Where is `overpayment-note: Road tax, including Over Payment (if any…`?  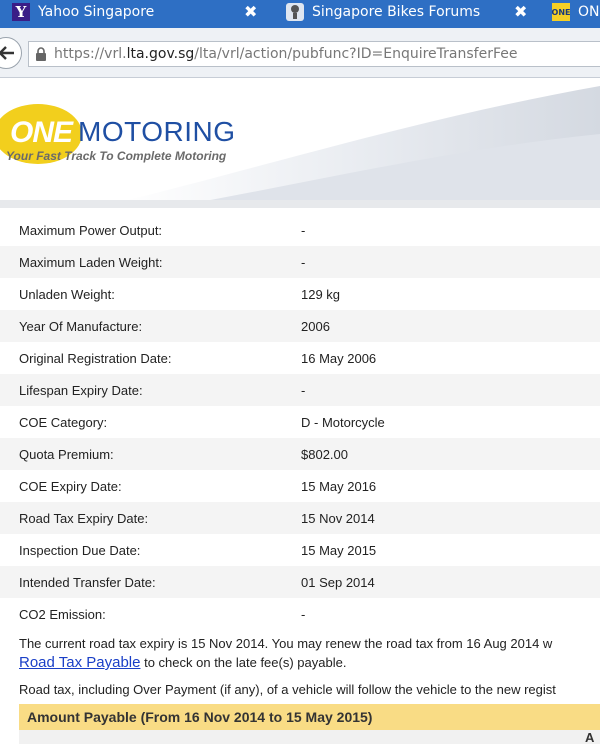
overpayment-note: Road tax, including Over Payment (if any… is located at coordinates (287, 689).